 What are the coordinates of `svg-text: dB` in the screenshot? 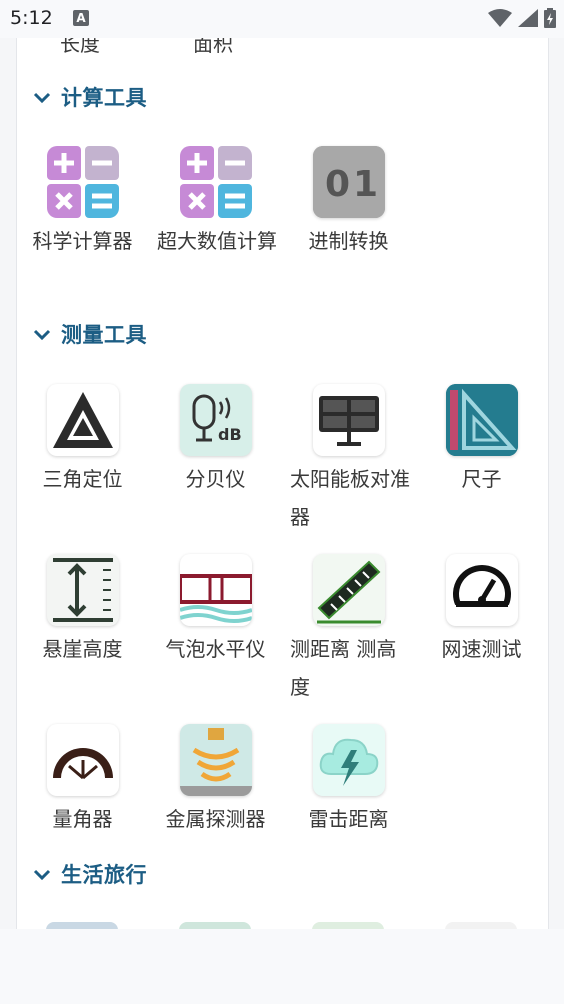 It's located at (230, 434).